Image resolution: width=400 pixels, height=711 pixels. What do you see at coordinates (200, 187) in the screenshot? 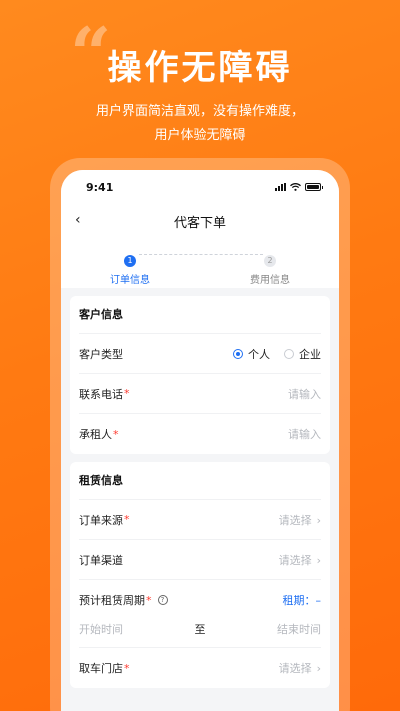
I see `status-bar: 9:41` at bounding box center [200, 187].